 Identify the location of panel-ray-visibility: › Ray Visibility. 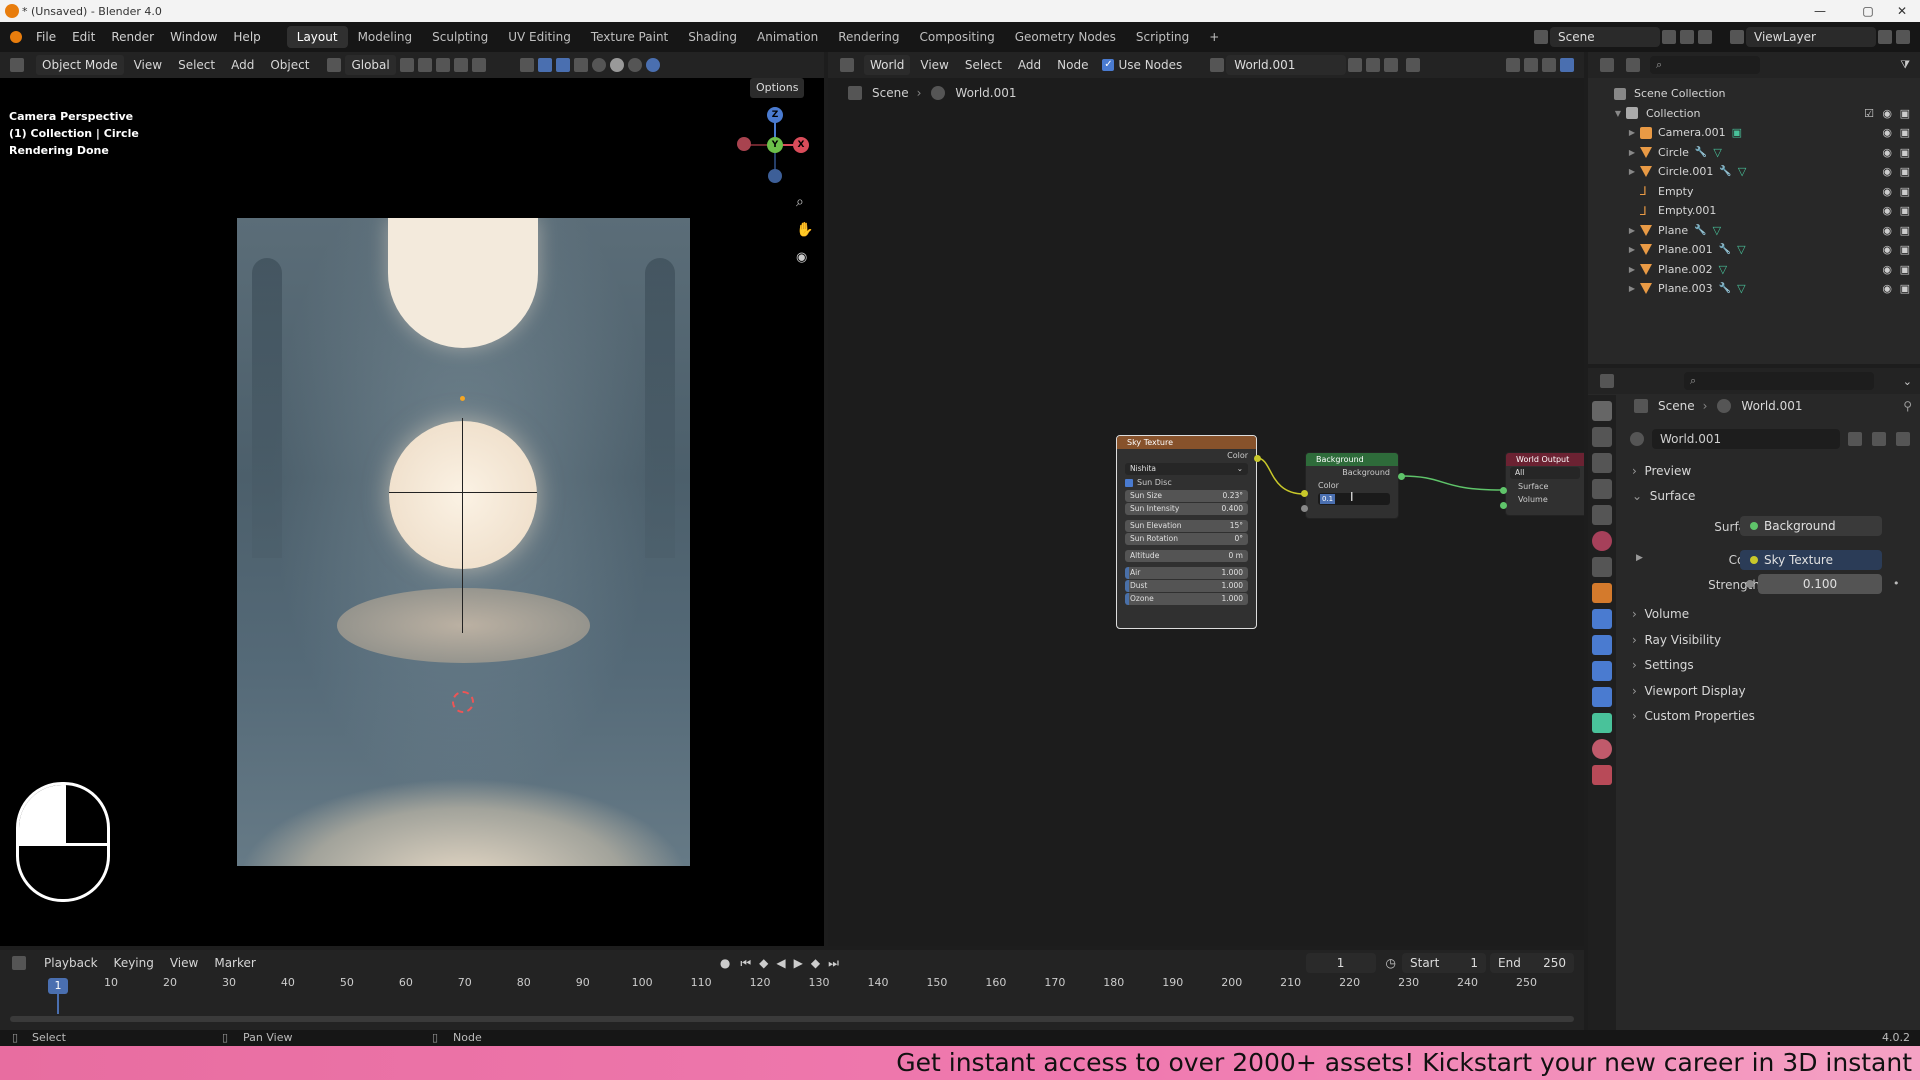
(1772, 640).